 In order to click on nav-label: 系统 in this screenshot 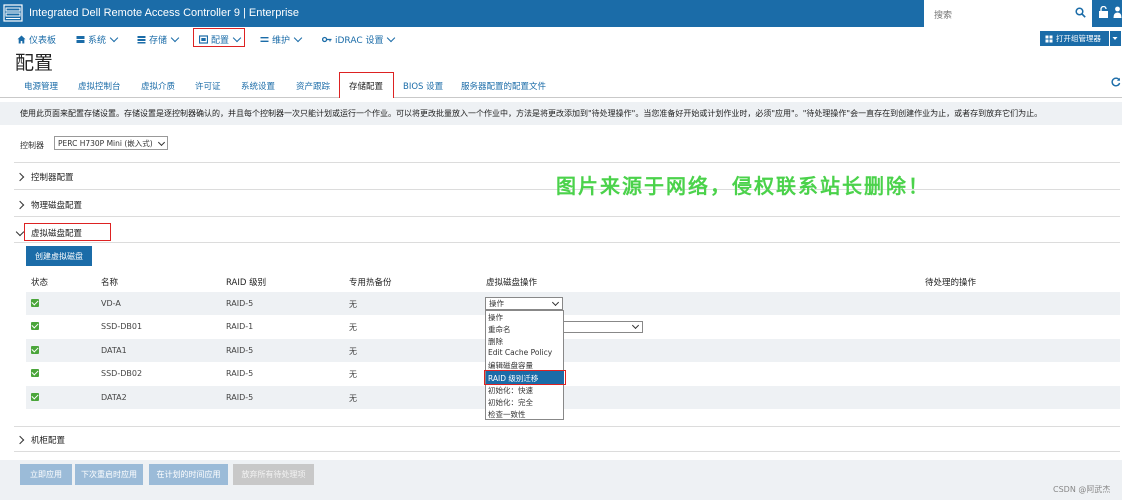, I will do `click(97, 40)`.